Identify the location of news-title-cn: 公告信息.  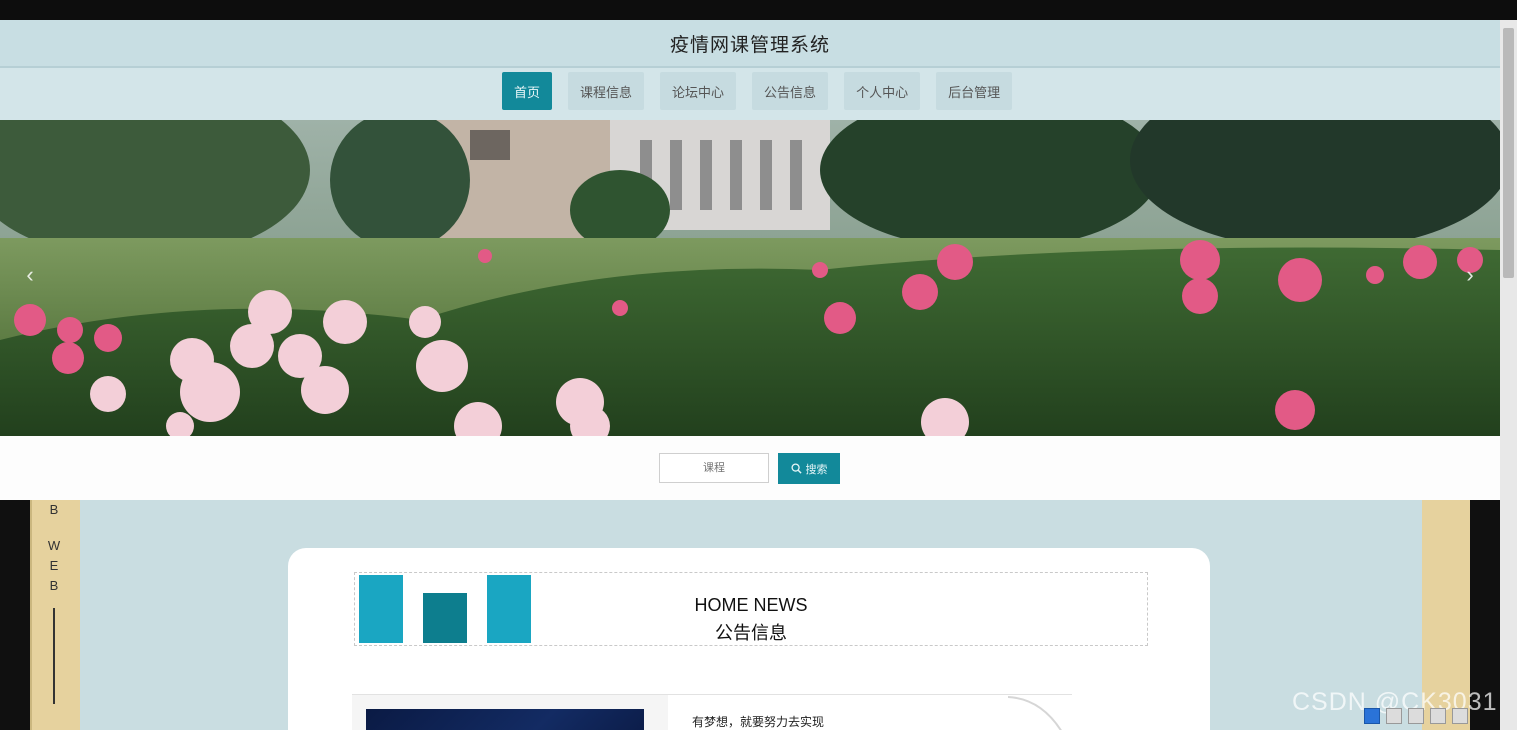
(751, 633).